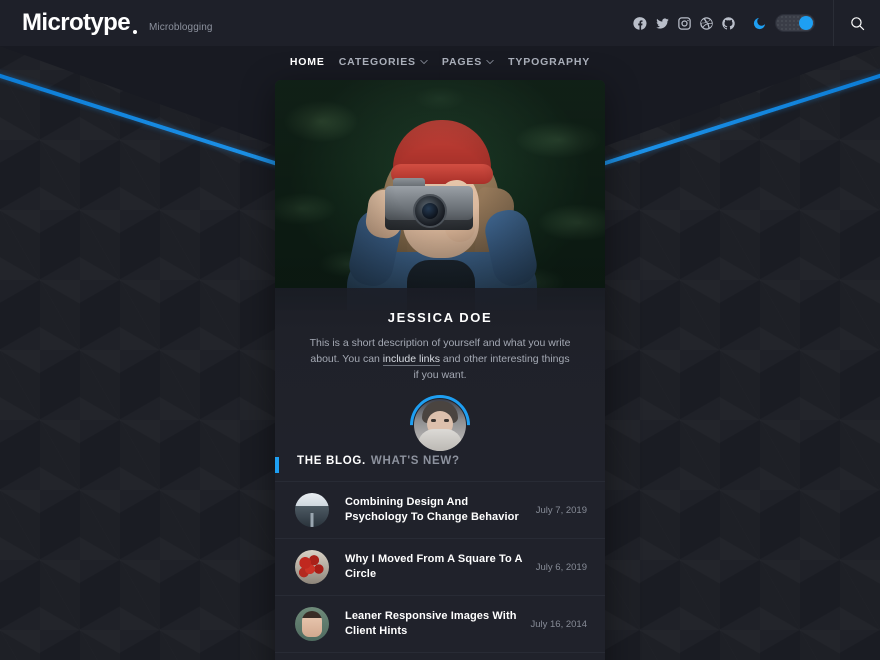 The image size is (880, 660). I want to click on social-link-dribbble, so click(706, 23).